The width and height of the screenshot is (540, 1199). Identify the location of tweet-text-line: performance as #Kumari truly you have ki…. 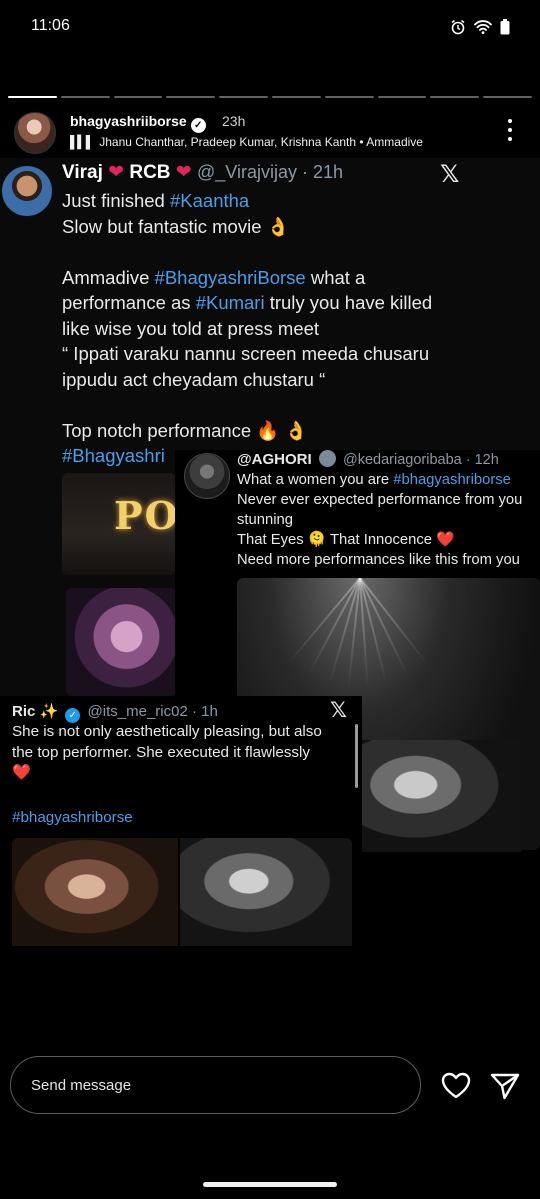
(297, 303).